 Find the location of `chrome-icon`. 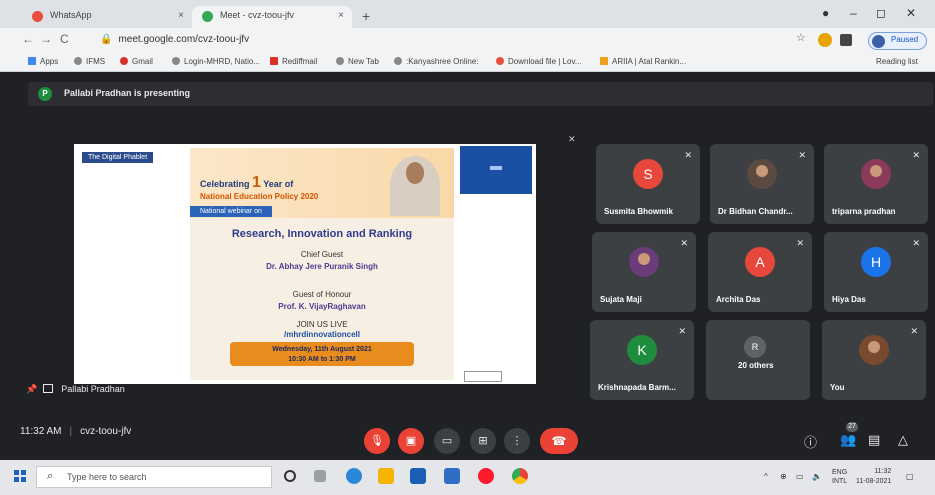

chrome-icon is located at coordinates (520, 476).